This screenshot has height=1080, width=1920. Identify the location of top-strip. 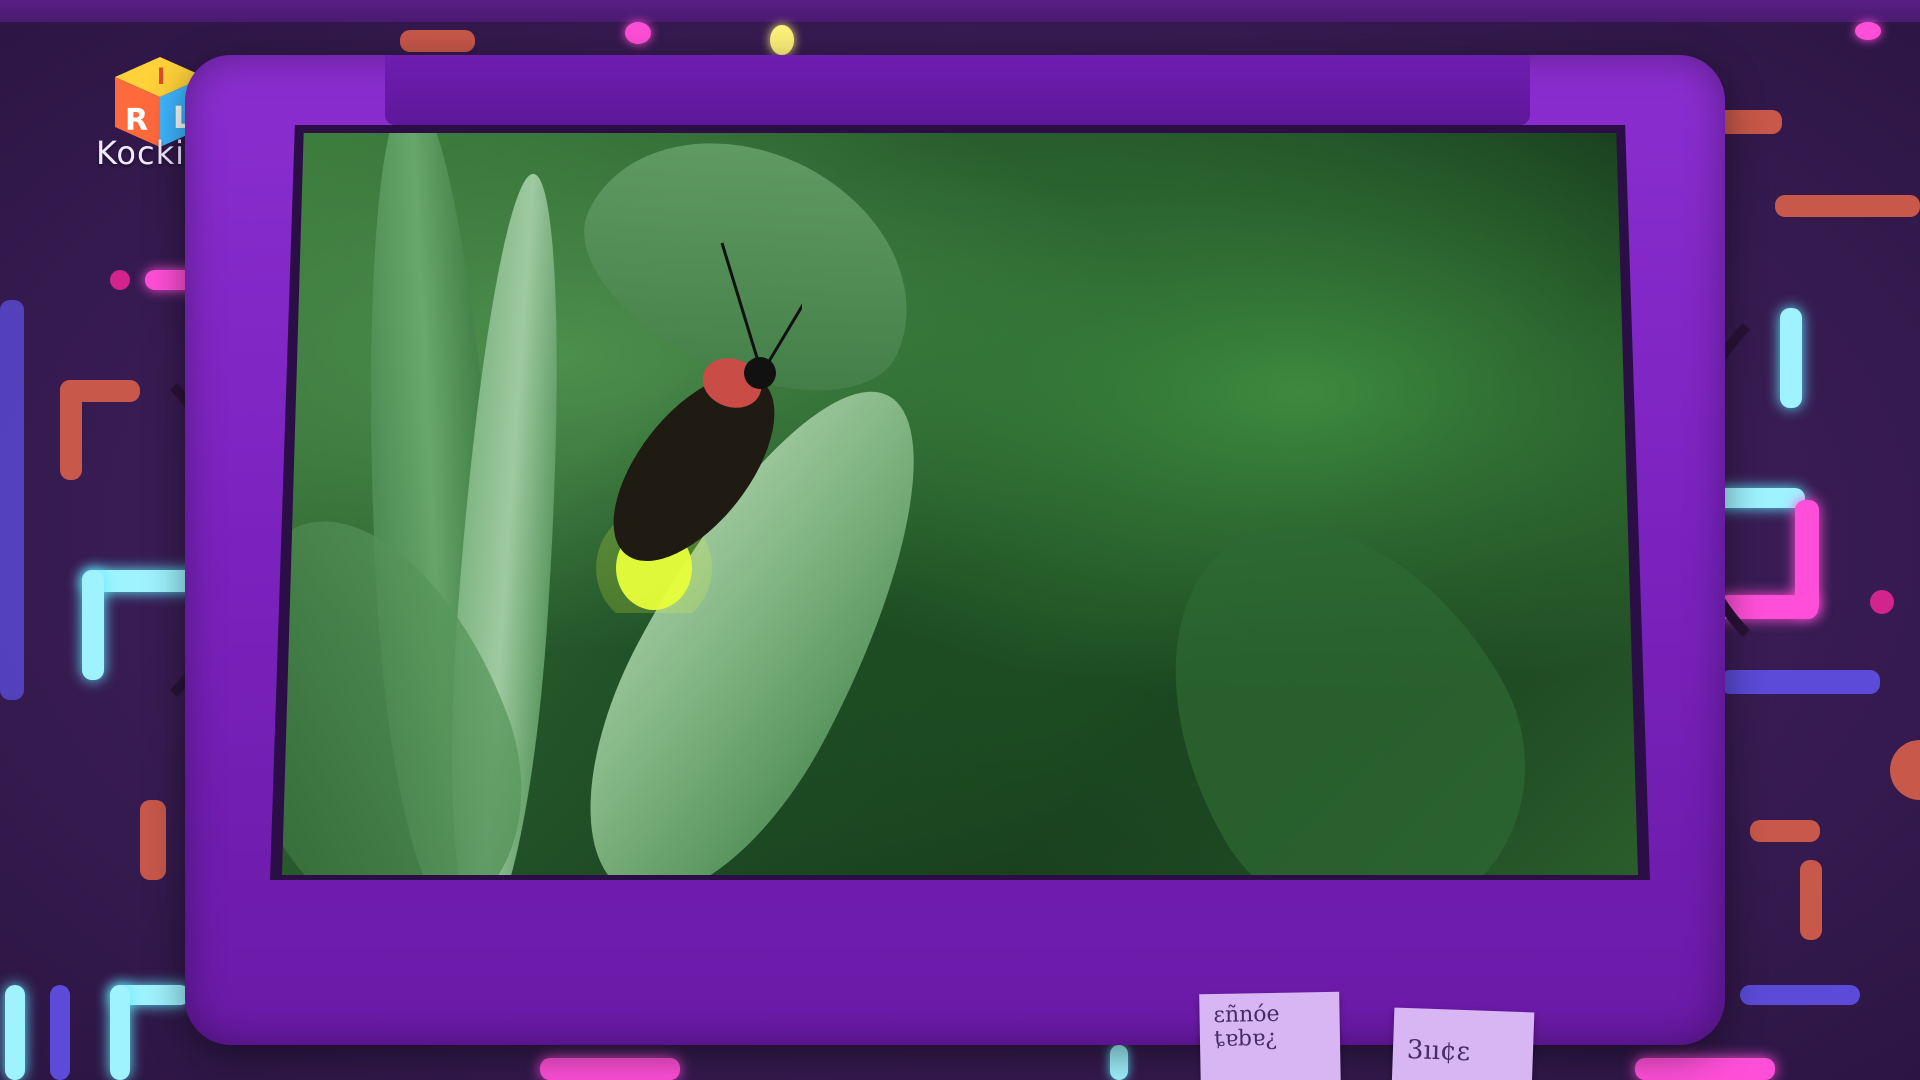
(960, 11).